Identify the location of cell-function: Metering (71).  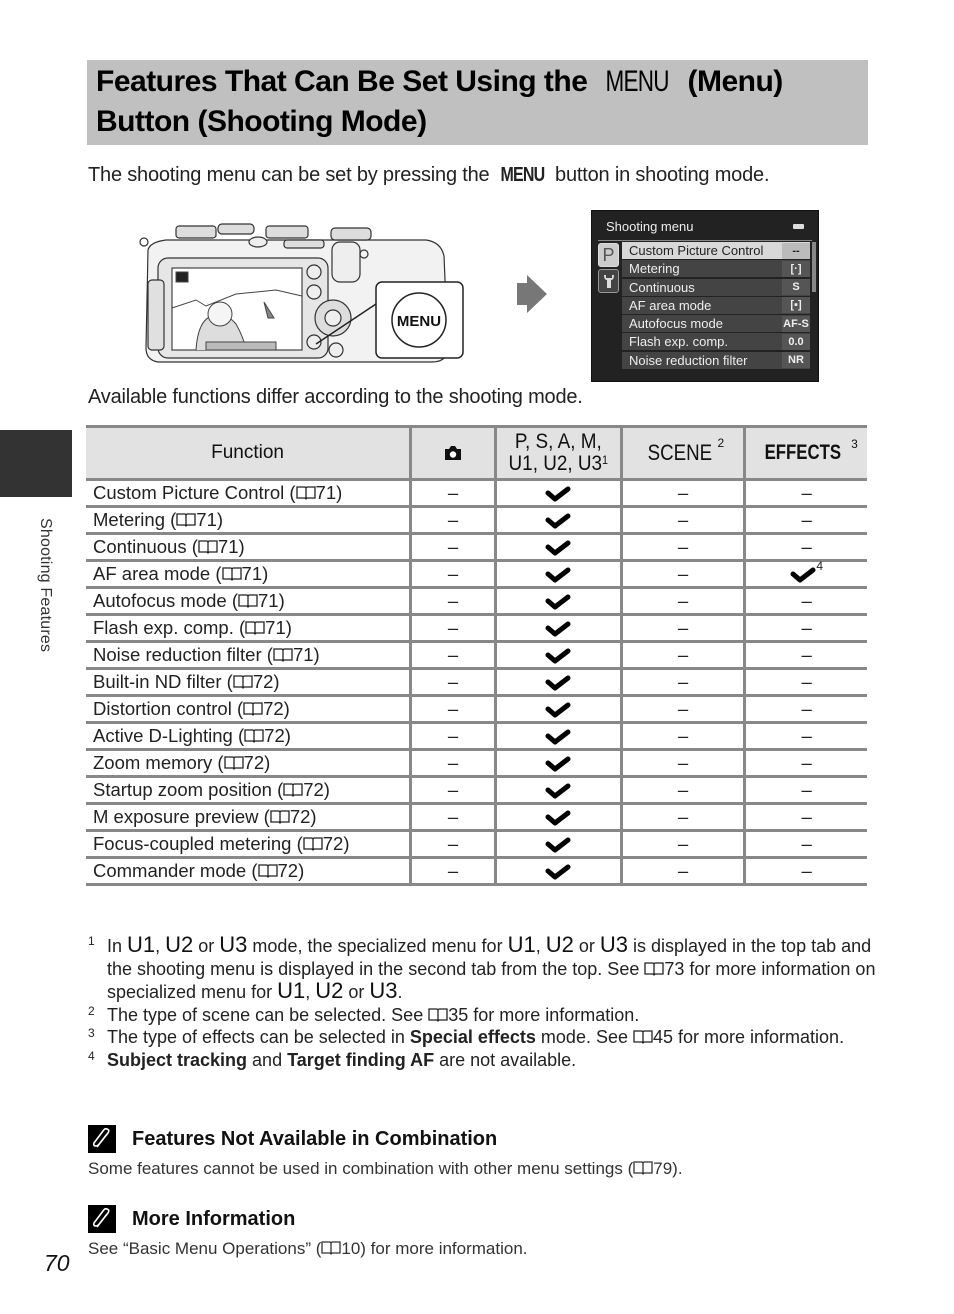
(249, 520).